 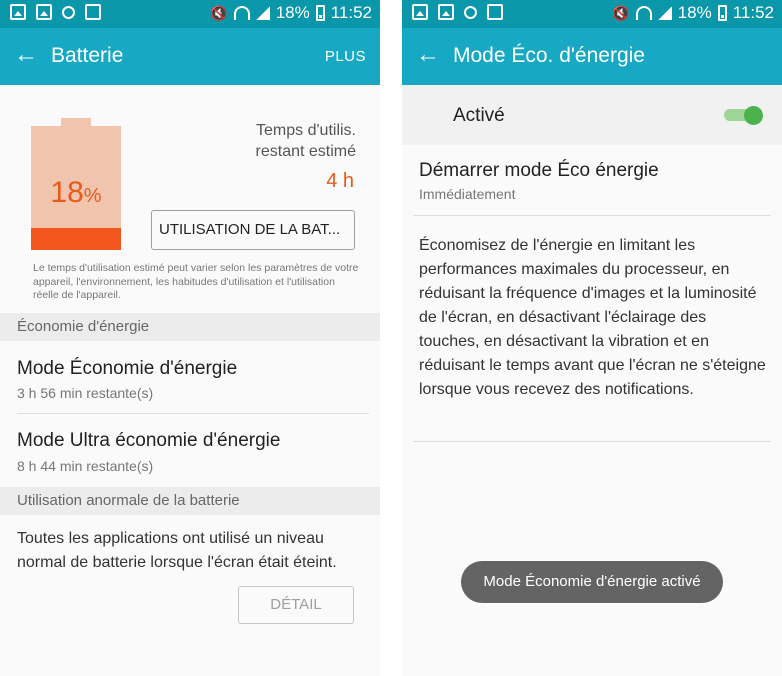 I want to click on battery-percentage-symbol: %, so click(x=92, y=196).